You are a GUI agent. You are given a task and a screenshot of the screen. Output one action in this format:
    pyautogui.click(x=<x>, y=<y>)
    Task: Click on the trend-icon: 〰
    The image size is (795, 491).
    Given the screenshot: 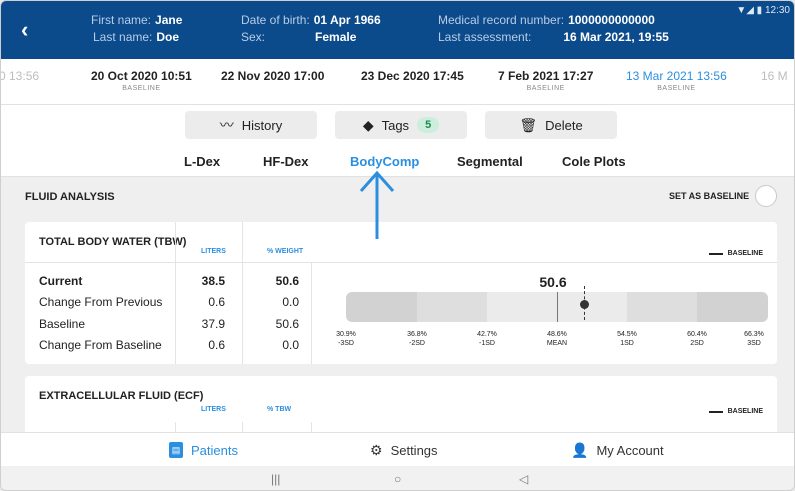 What is the action you would take?
    pyautogui.click(x=226, y=125)
    